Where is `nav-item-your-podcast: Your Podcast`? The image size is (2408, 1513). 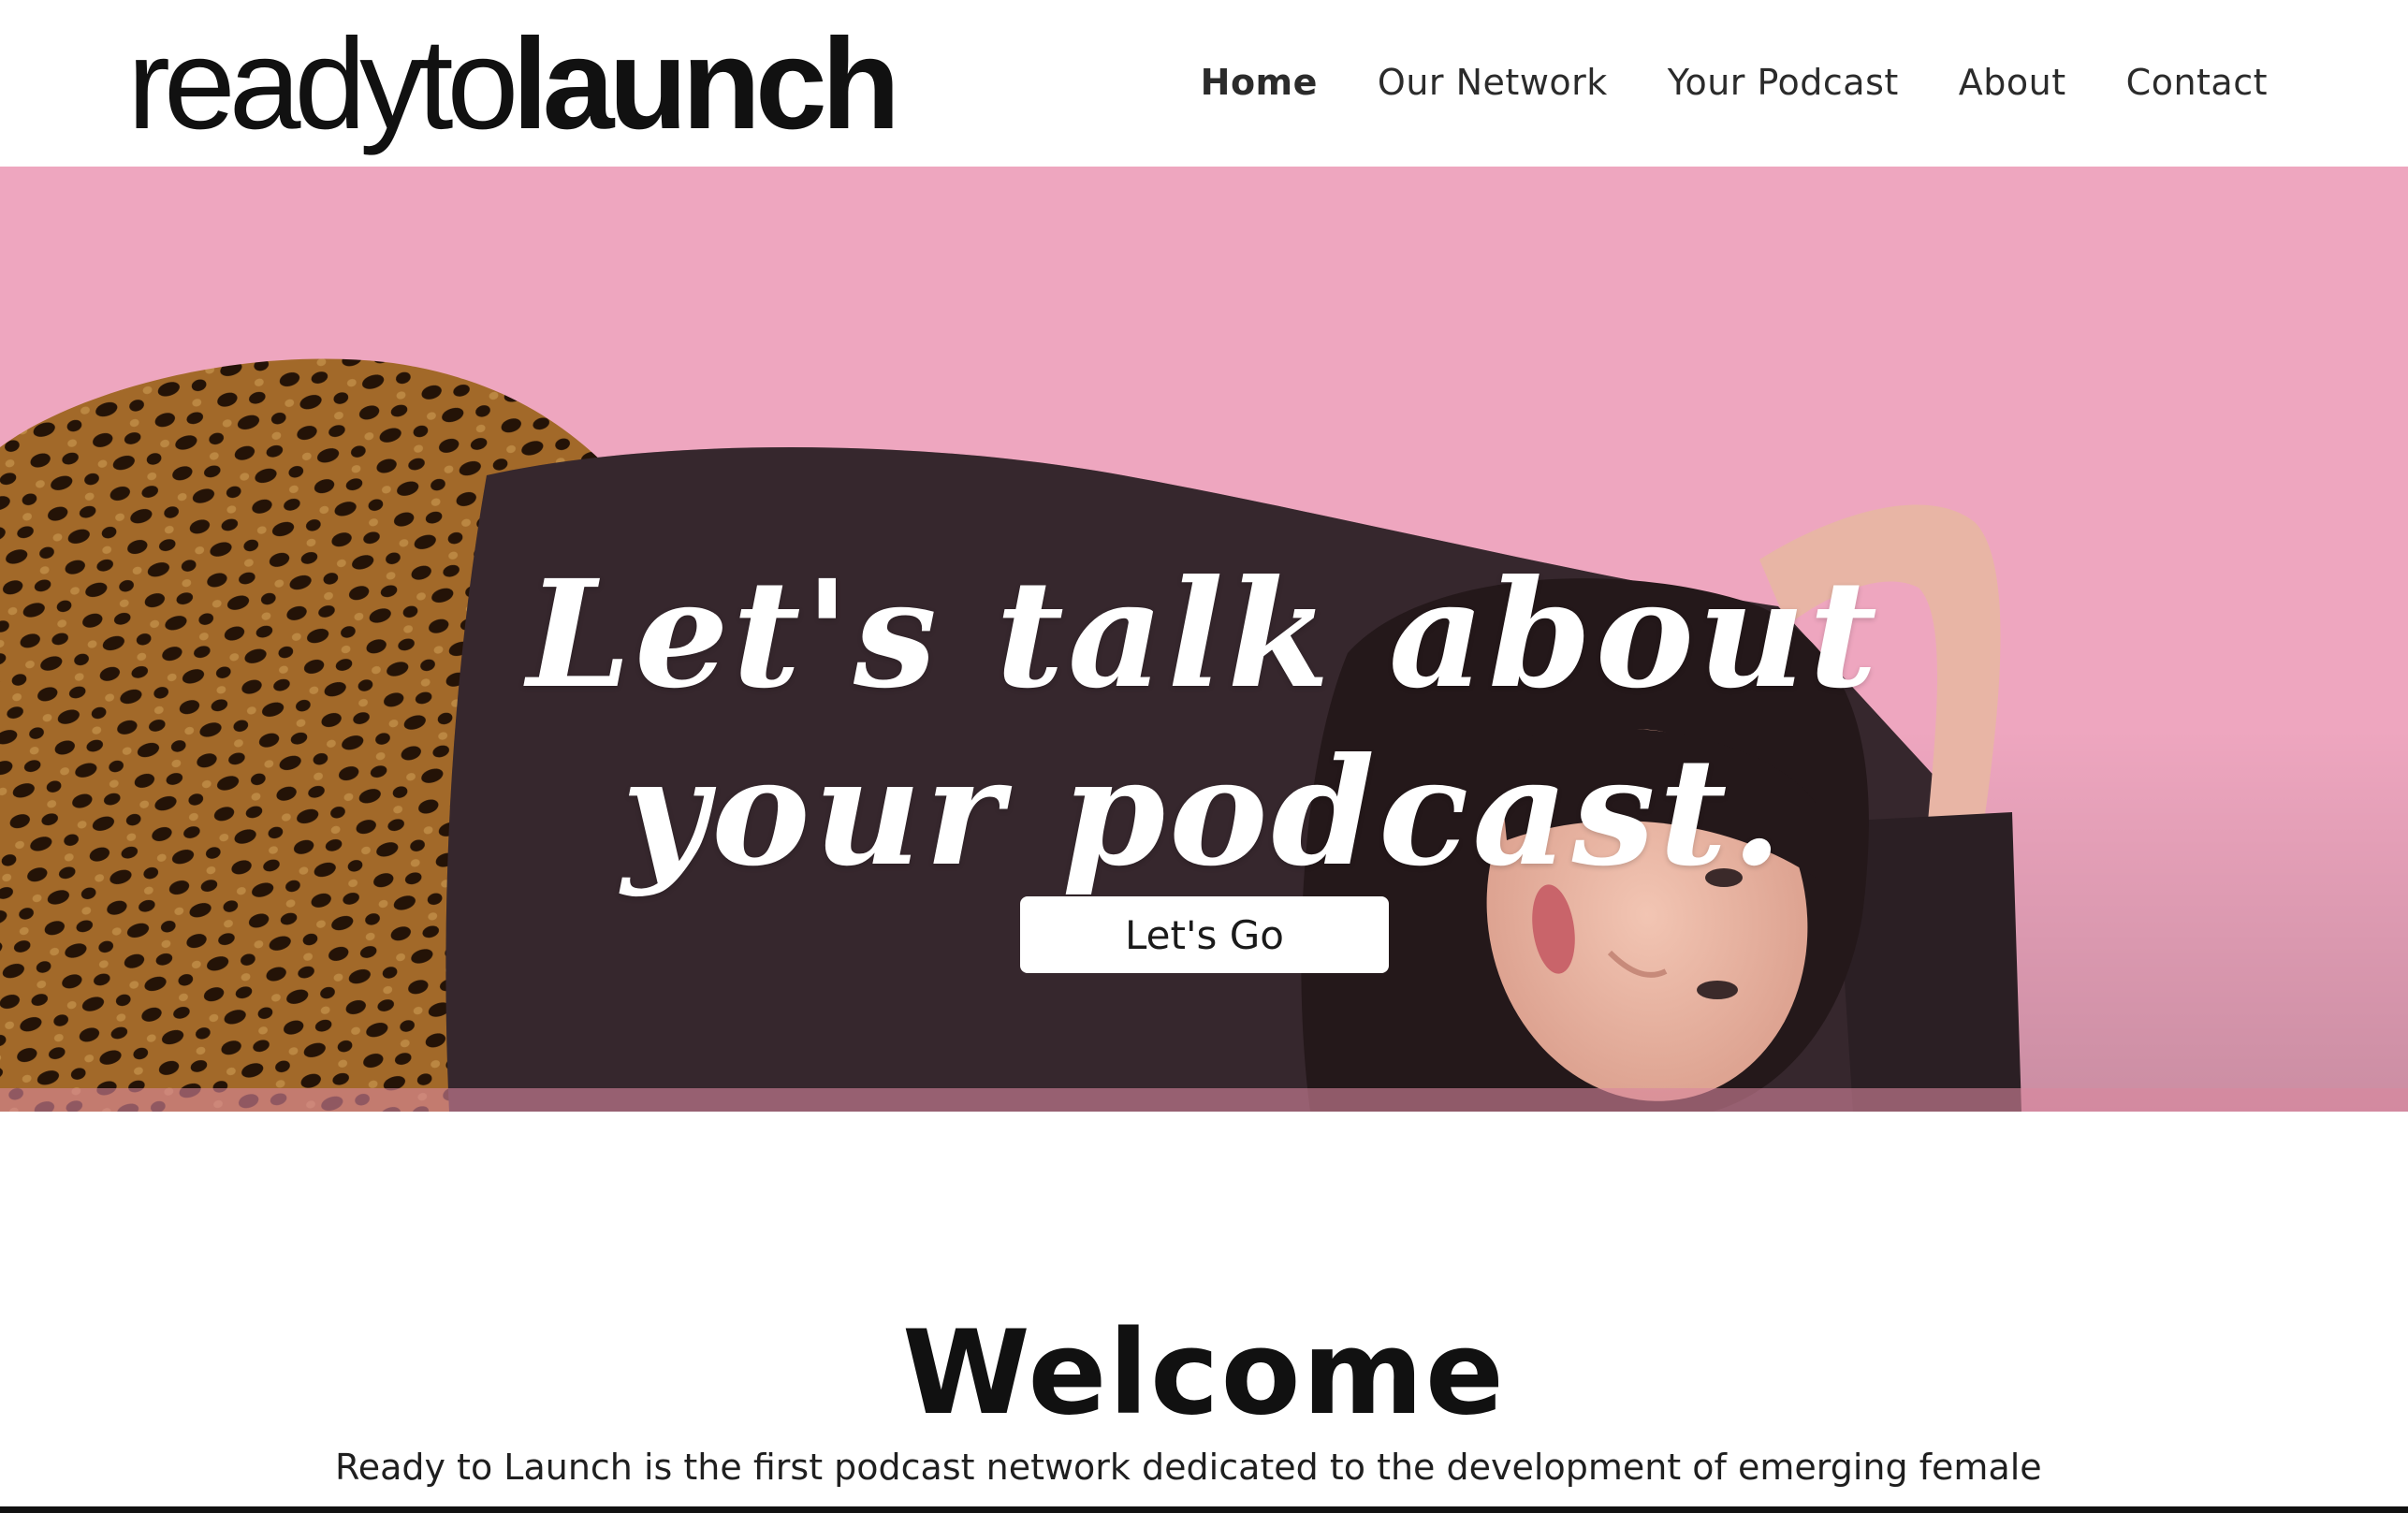
nav-item-your-podcast: Your Podcast is located at coordinates (1783, 83).